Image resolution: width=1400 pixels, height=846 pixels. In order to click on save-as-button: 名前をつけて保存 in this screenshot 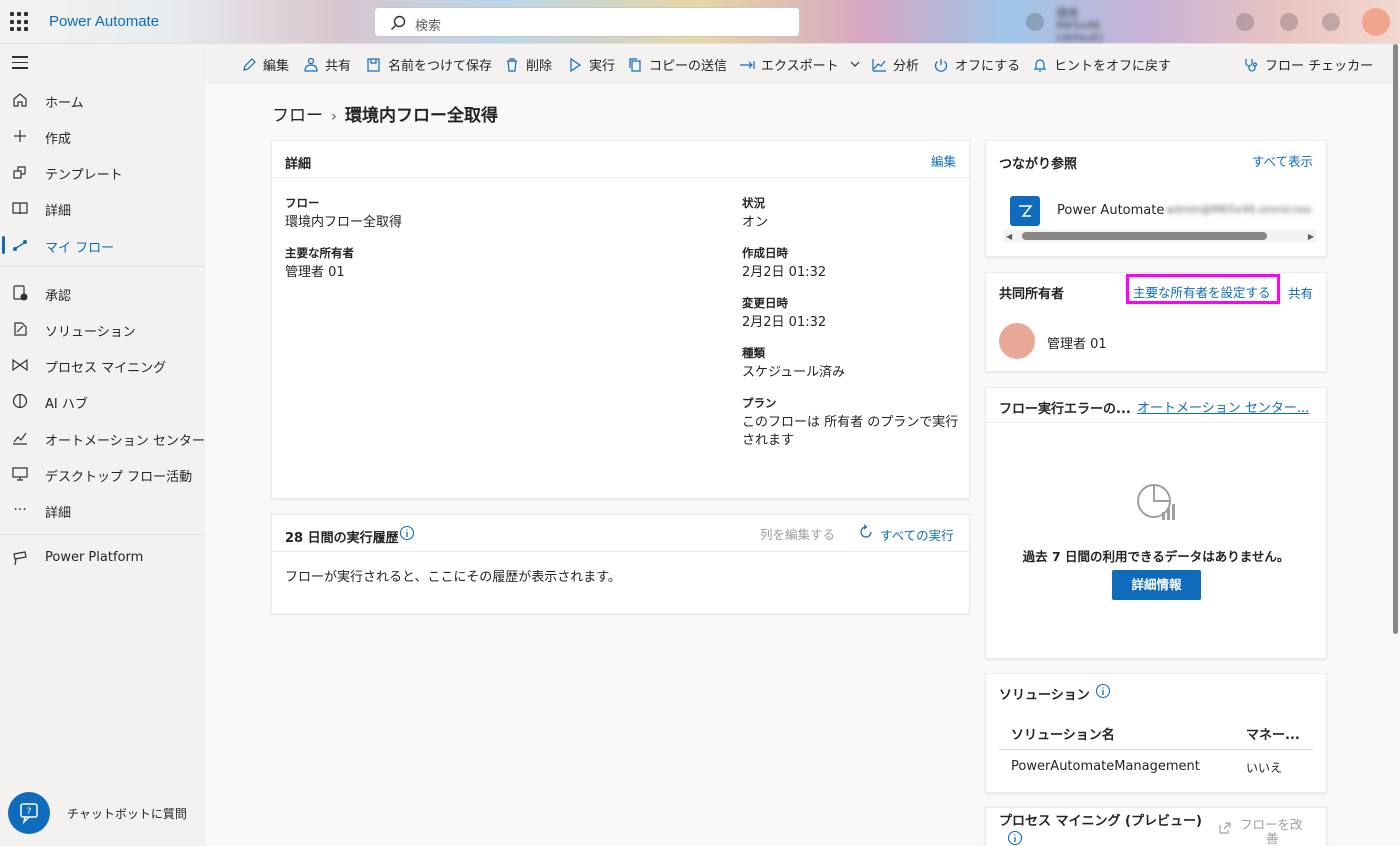, I will do `click(429, 64)`.